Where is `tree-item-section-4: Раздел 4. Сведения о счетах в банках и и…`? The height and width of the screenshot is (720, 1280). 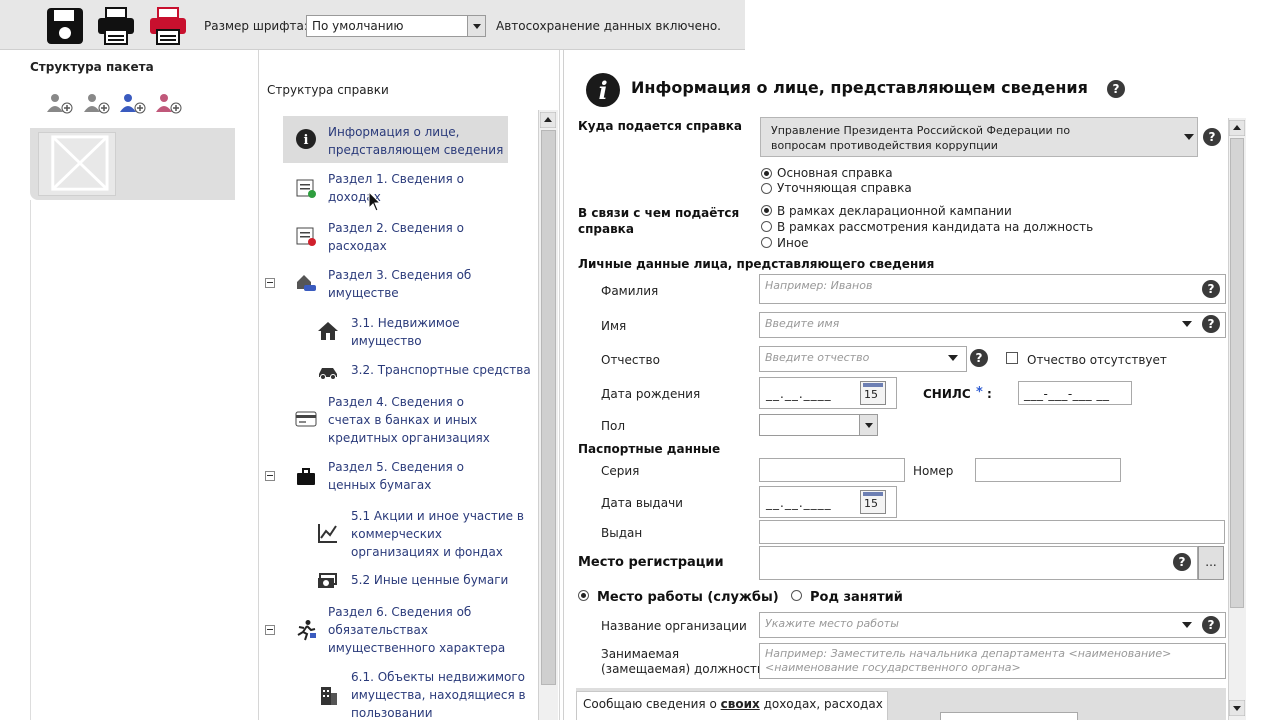 tree-item-section-4: Раздел 4. Сведения о счетах в банках и и… is located at coordinates (418, 420).